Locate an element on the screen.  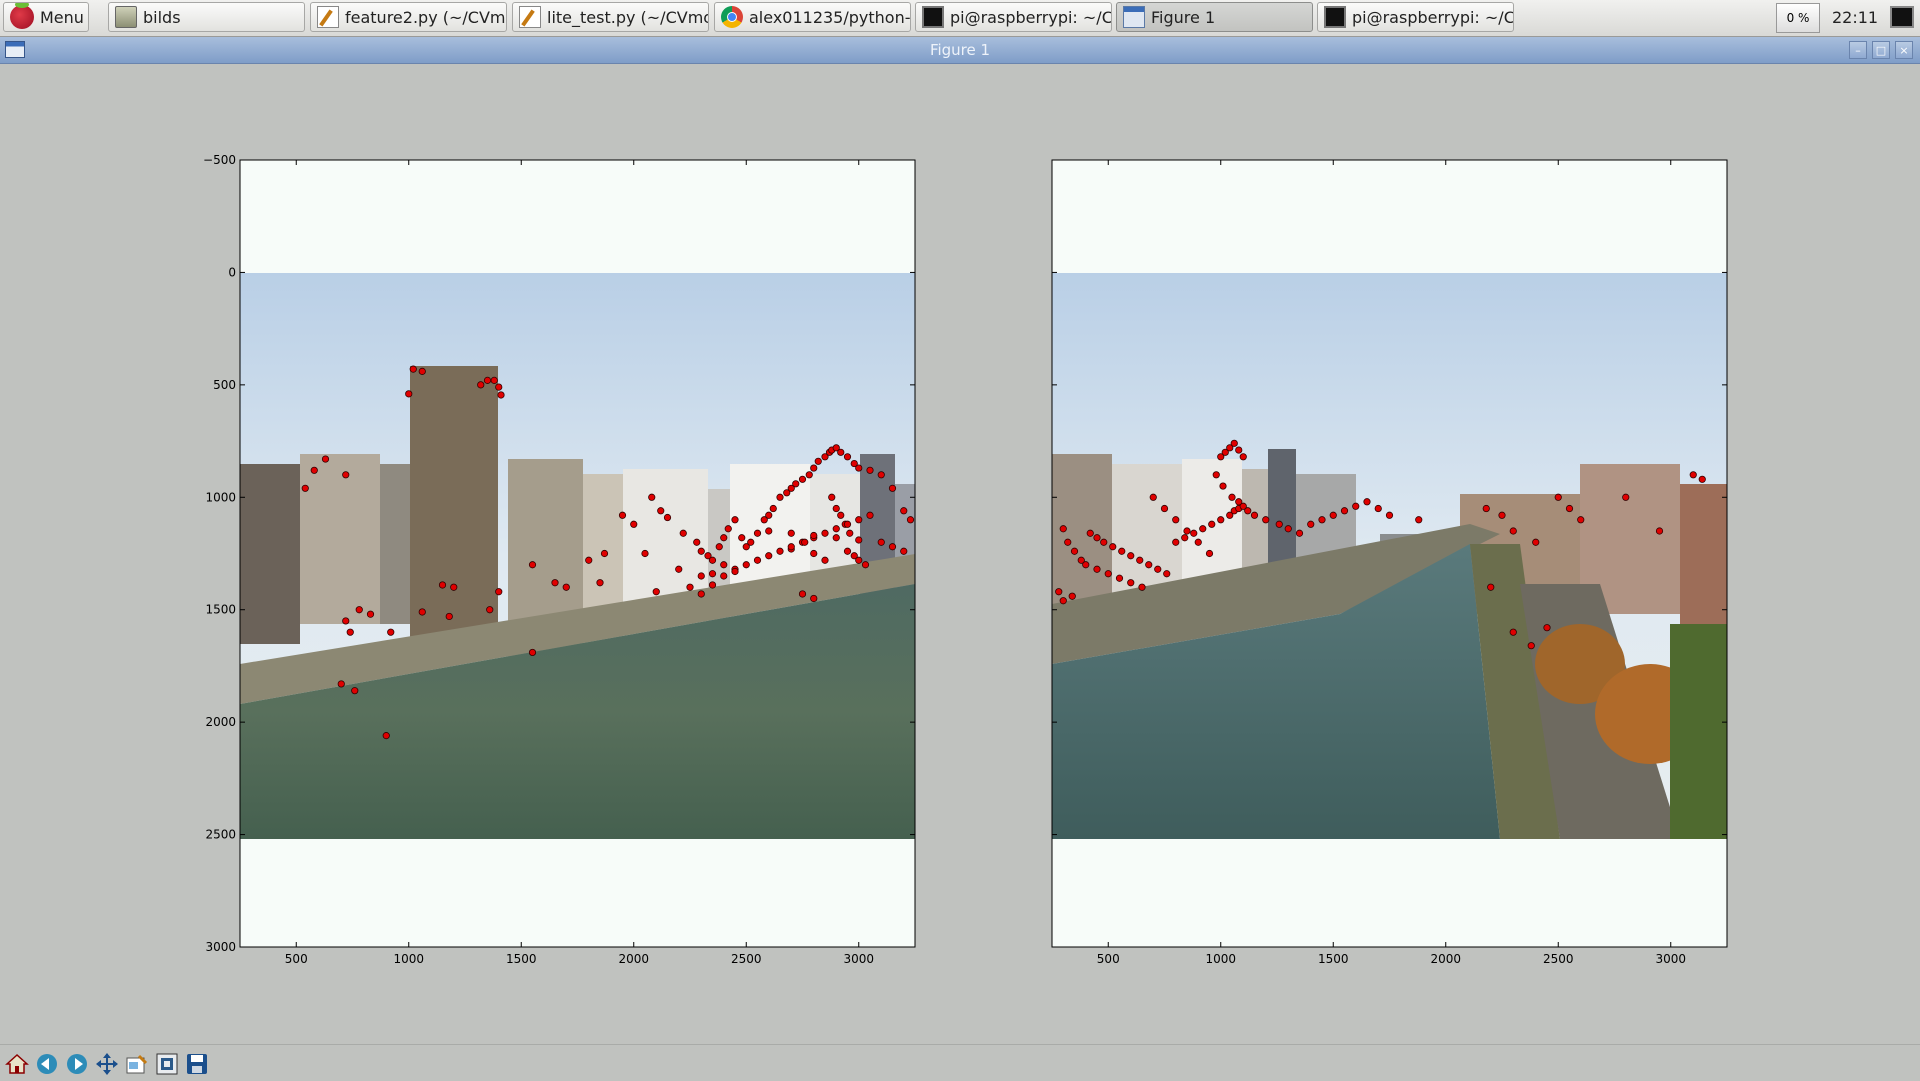
raspberry-pi-menu-icon is located at coordinates (22, 16).